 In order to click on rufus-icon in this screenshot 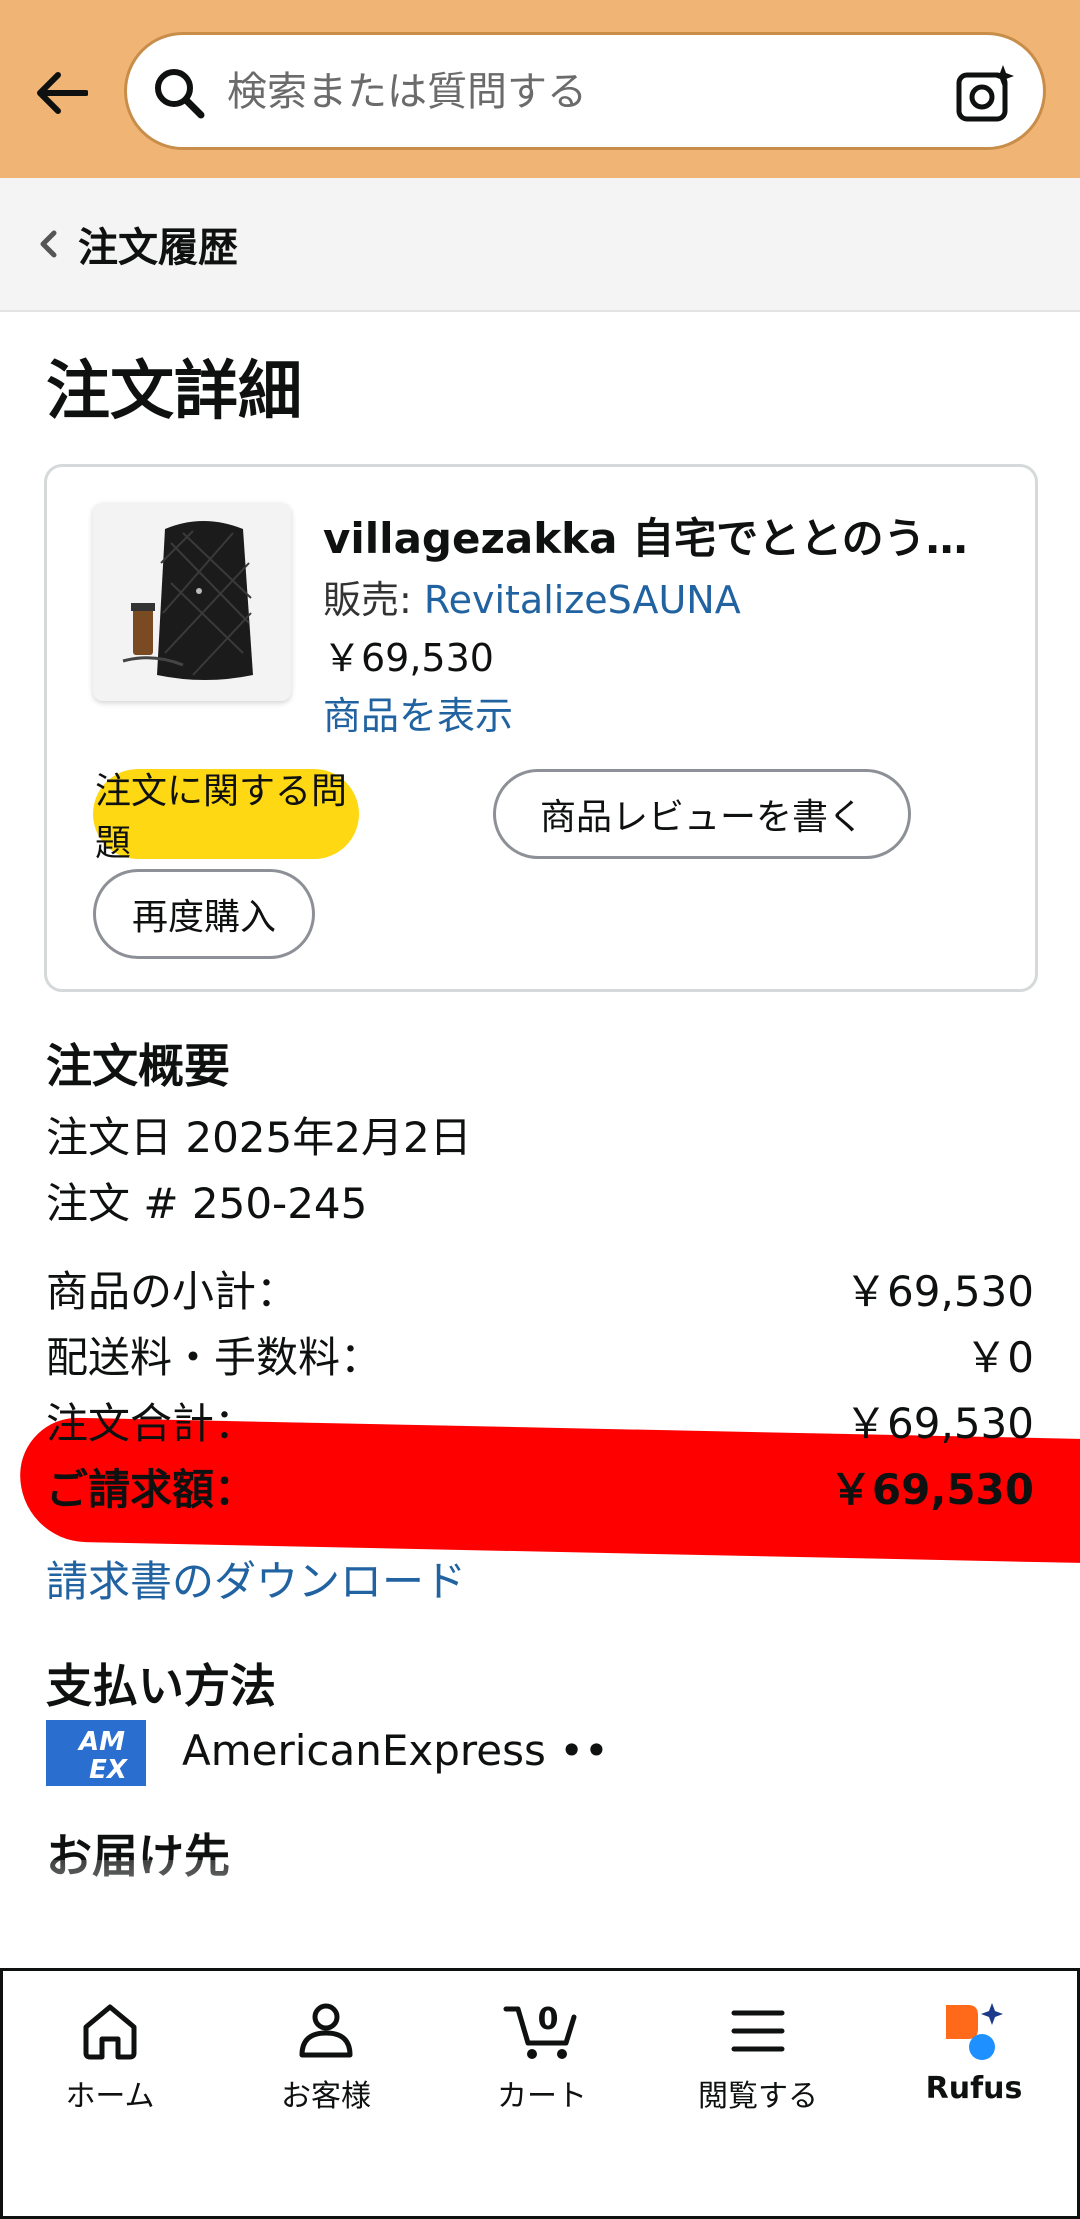, I will do `click(974, 2031)`.